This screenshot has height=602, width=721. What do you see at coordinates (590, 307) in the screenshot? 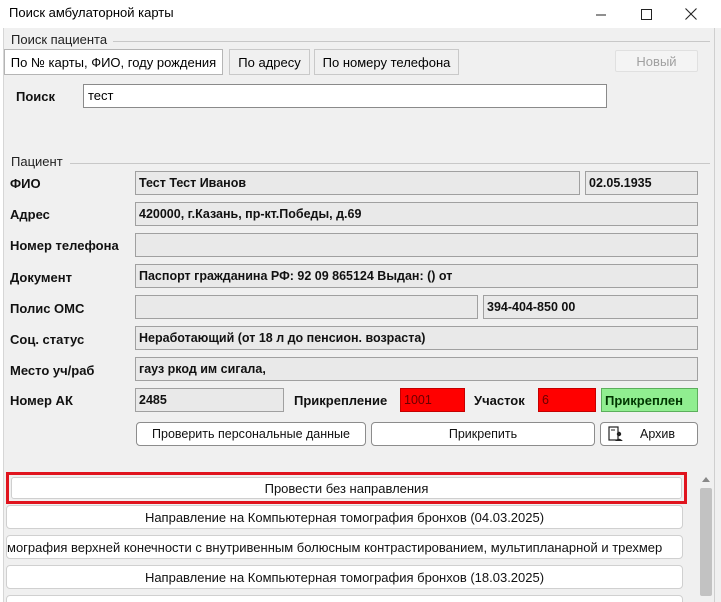
I see `oms-number-field: 394-404-850 00` at bounding box center [590, 307].